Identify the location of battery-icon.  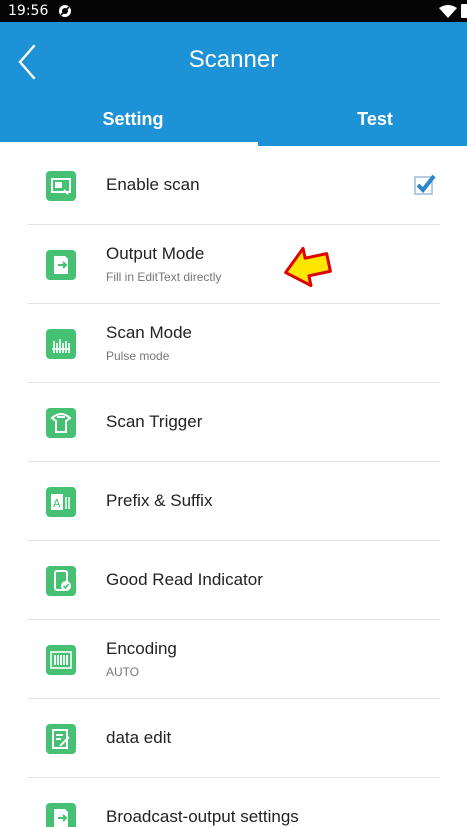
(464, 11).